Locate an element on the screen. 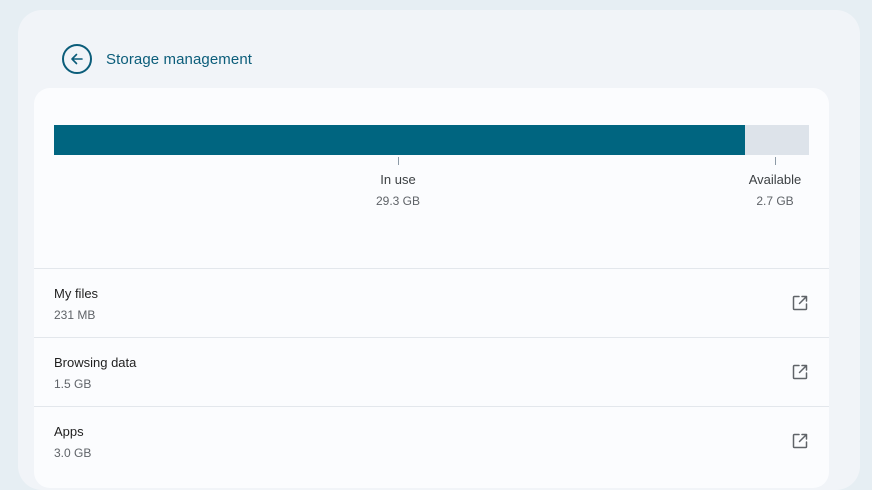  page-title: Storage management is located at coordinates (179, 59).